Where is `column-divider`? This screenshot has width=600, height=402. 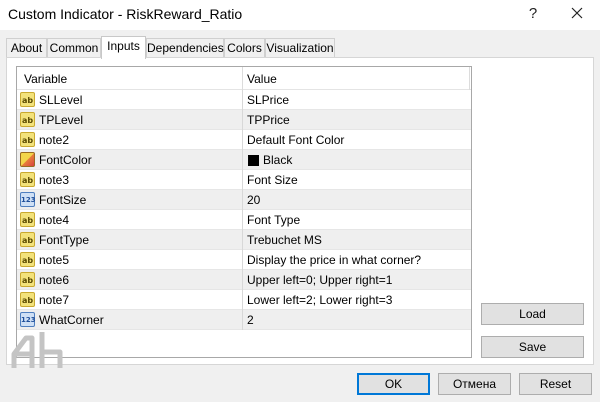
column-divider is located at coordinates (242, 78).